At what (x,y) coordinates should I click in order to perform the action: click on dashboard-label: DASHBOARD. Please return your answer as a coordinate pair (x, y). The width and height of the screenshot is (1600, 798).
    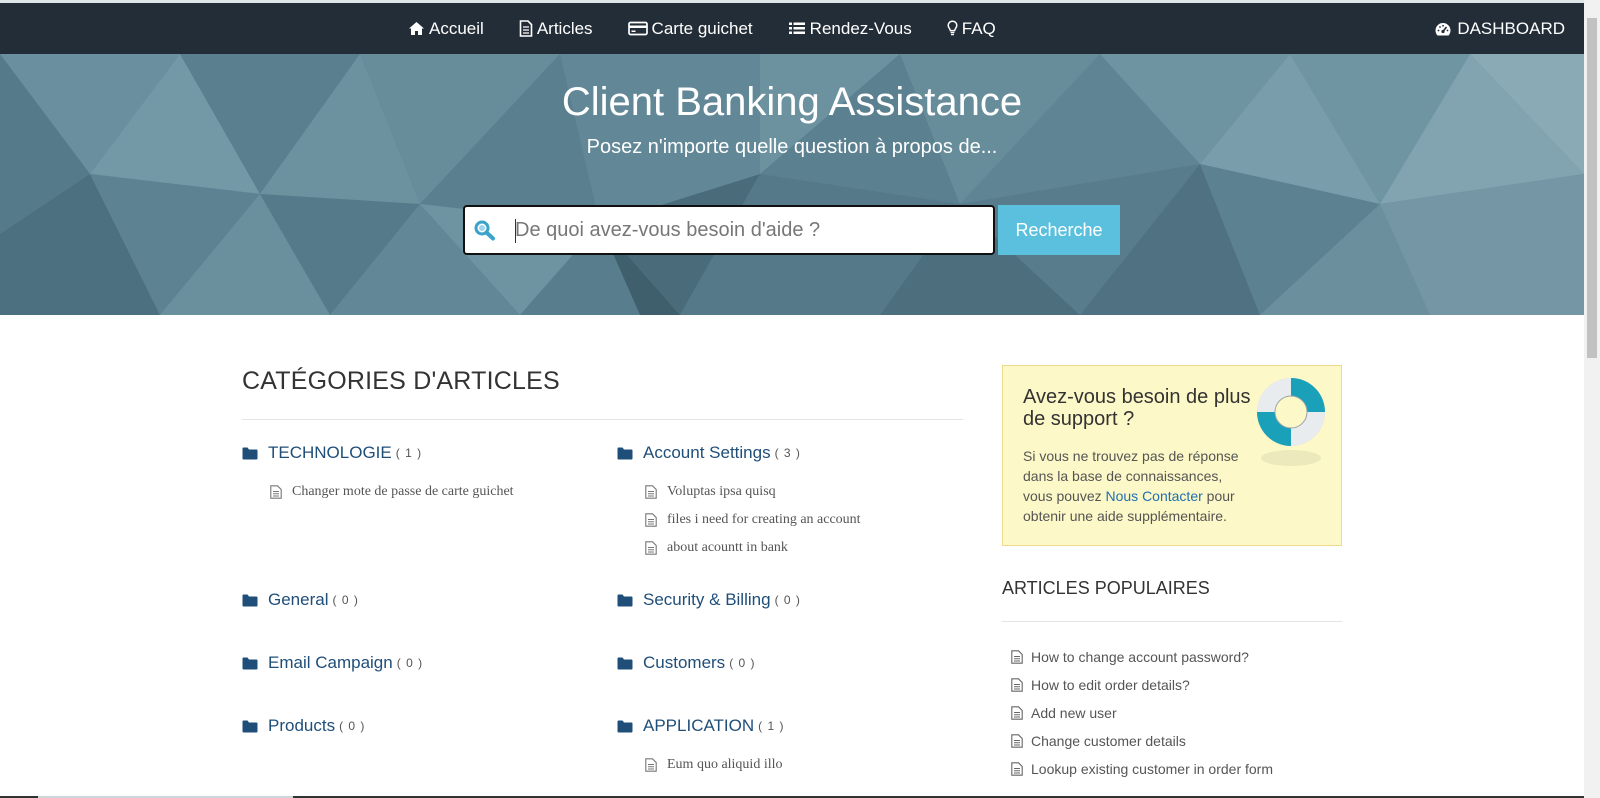
    Looking at the image, I should click on (1511, 28).